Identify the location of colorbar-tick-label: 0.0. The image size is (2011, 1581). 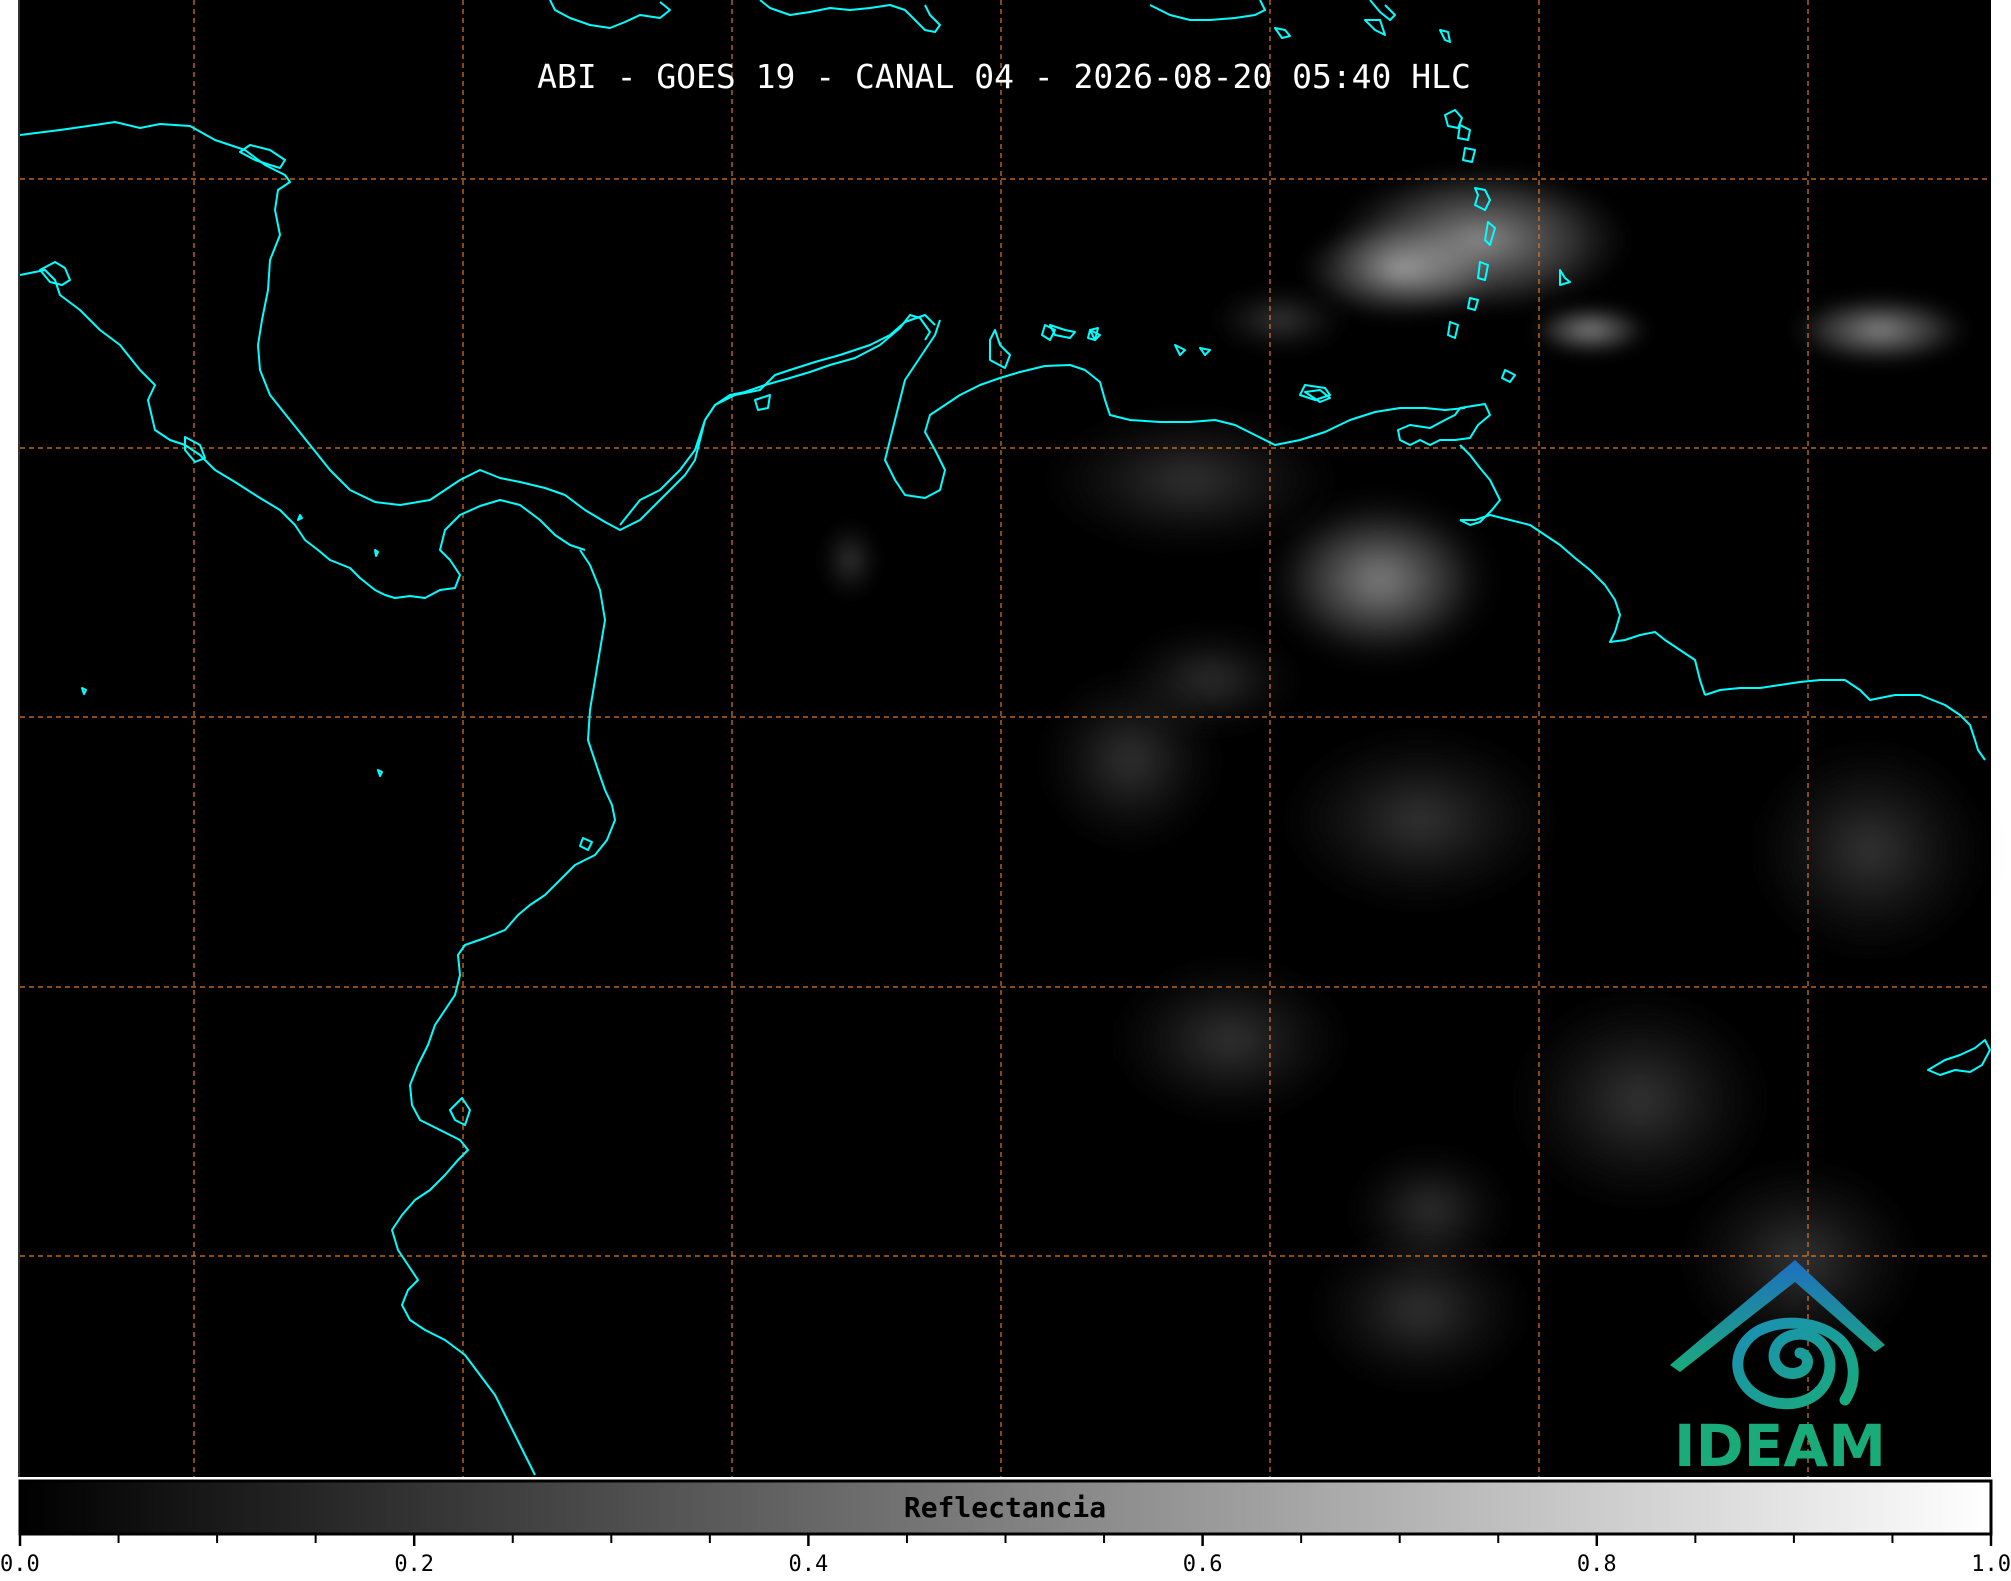
(20, 1564).